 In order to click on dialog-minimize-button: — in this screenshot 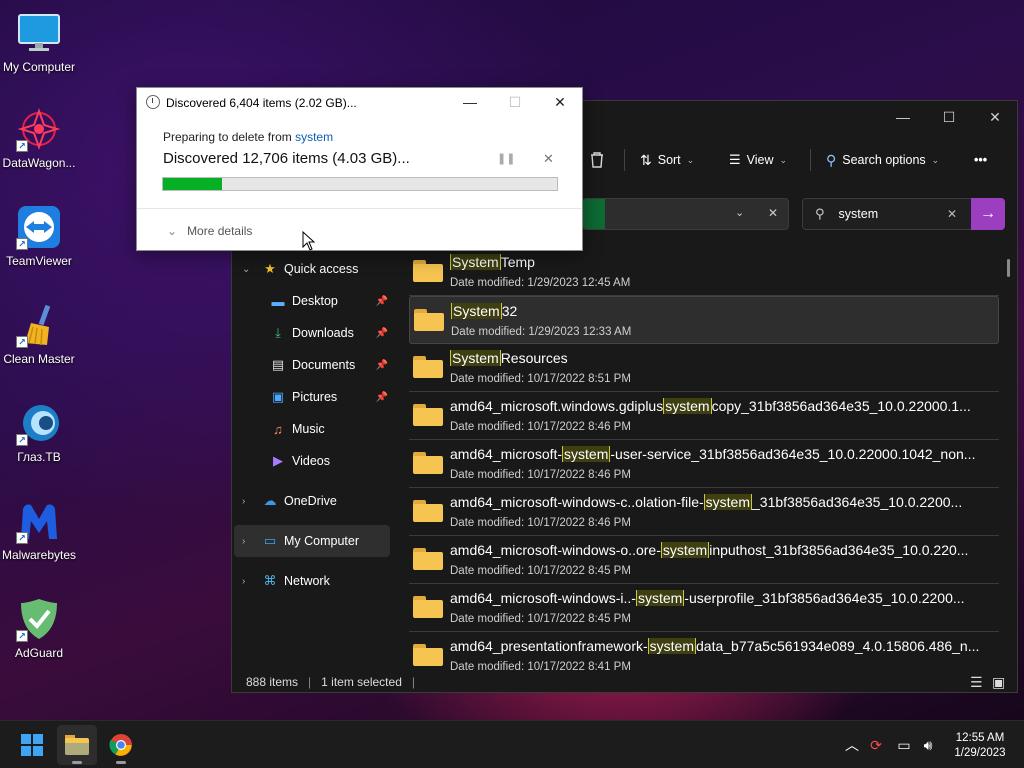, I will do `click(470, 102)`.